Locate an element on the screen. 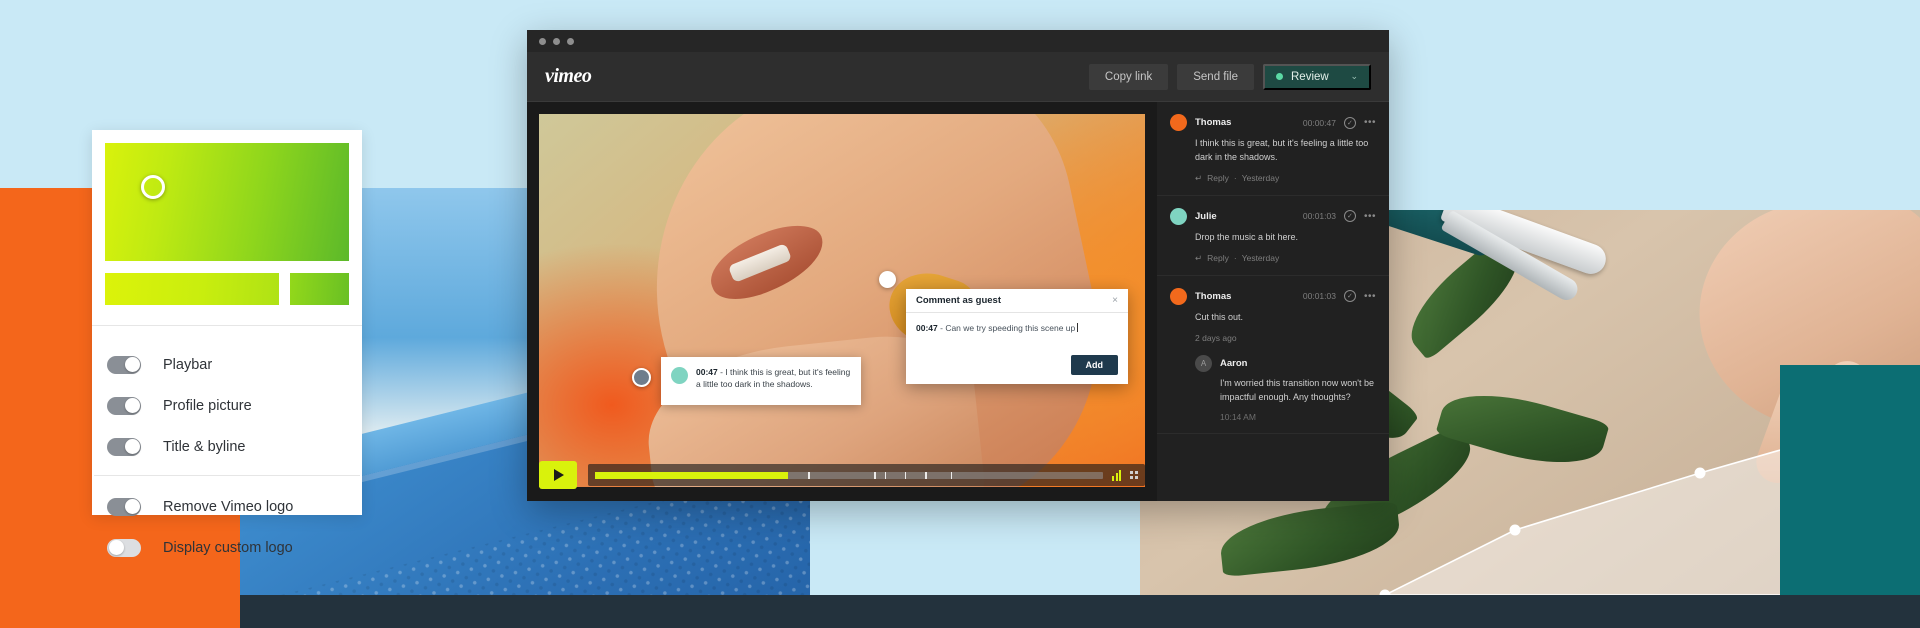 Image resolution: width=1920 pixels, height=628 pixels. reply-time: 10:14 AM is located at coordinates (1238, 416).